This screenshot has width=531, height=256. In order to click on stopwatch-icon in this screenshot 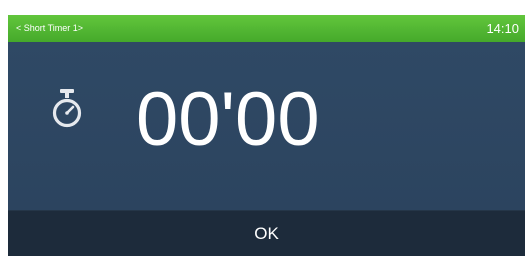, I will do `click(67, 108)`.